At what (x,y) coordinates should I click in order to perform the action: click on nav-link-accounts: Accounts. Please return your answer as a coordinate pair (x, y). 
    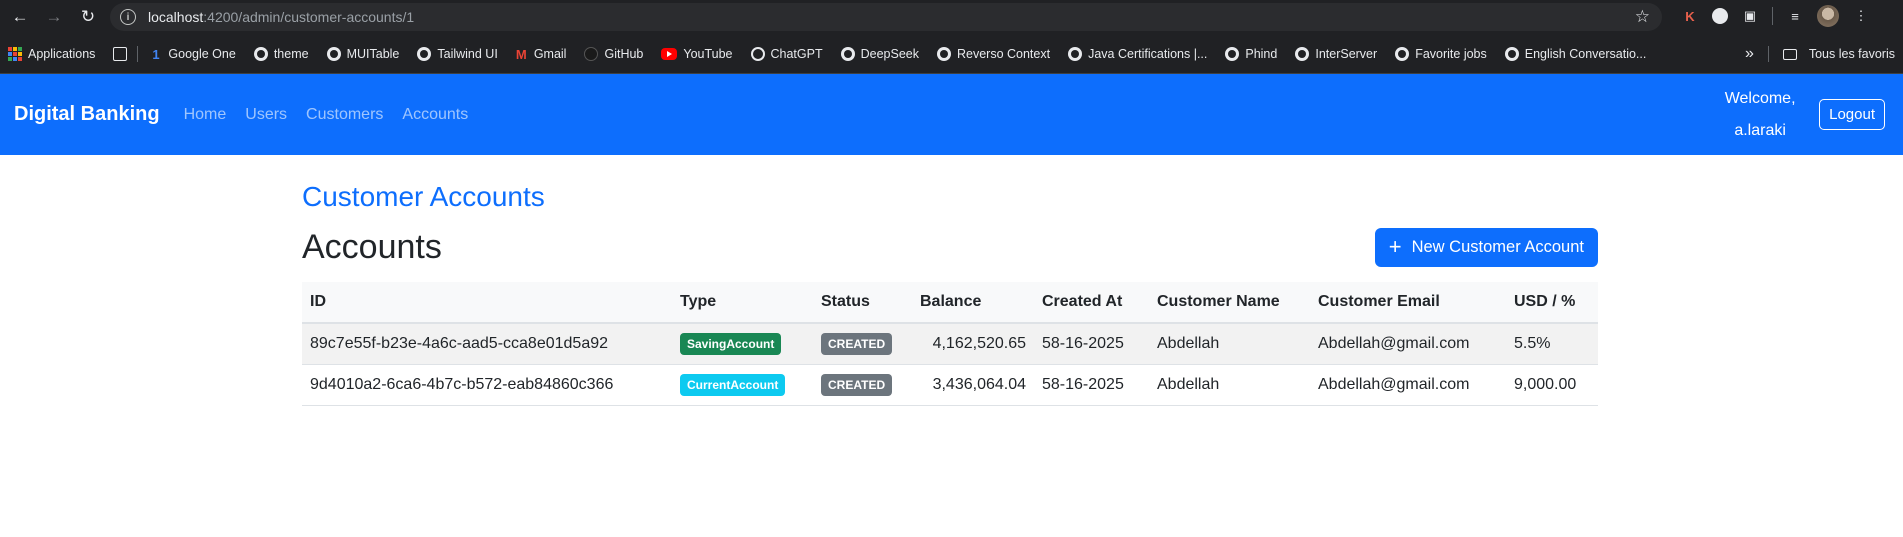
    Looking at the image, I should click on (435, 115).